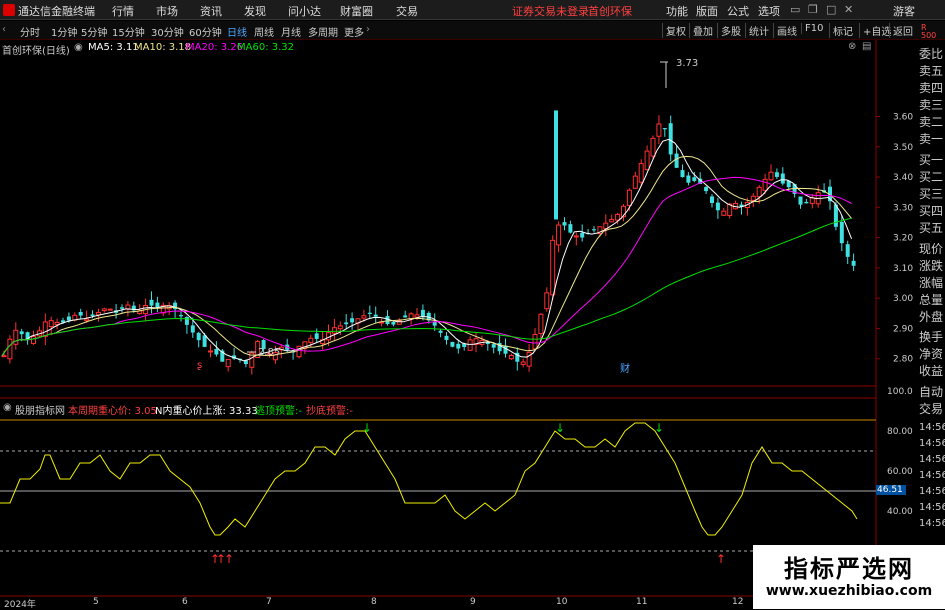  I want to click on badge-500: 500, so click(929, 35).